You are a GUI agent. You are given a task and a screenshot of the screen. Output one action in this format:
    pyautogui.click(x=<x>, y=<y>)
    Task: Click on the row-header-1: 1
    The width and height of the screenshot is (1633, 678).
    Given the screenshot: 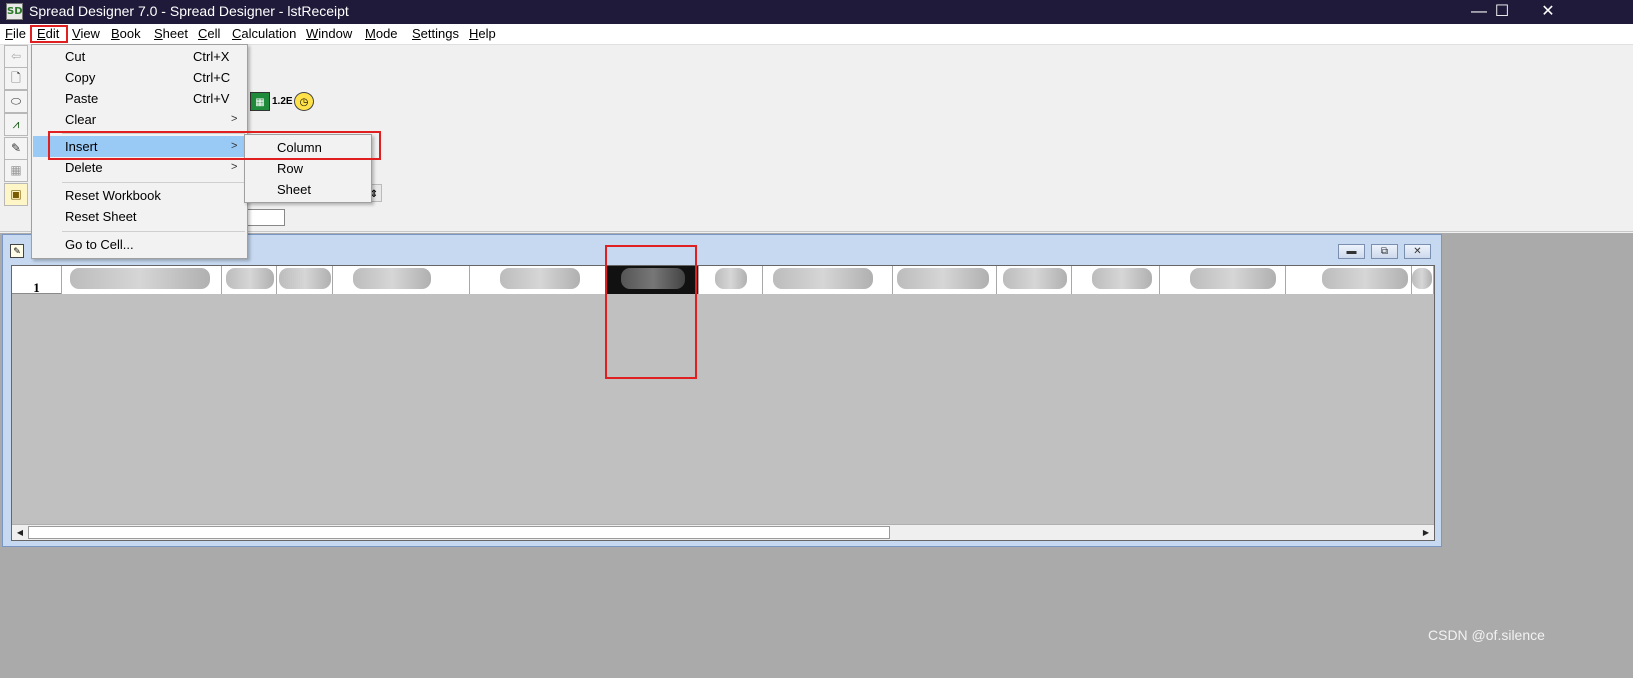 What is the action you would take?
    pyautogui.click(x=37, y=280)
    